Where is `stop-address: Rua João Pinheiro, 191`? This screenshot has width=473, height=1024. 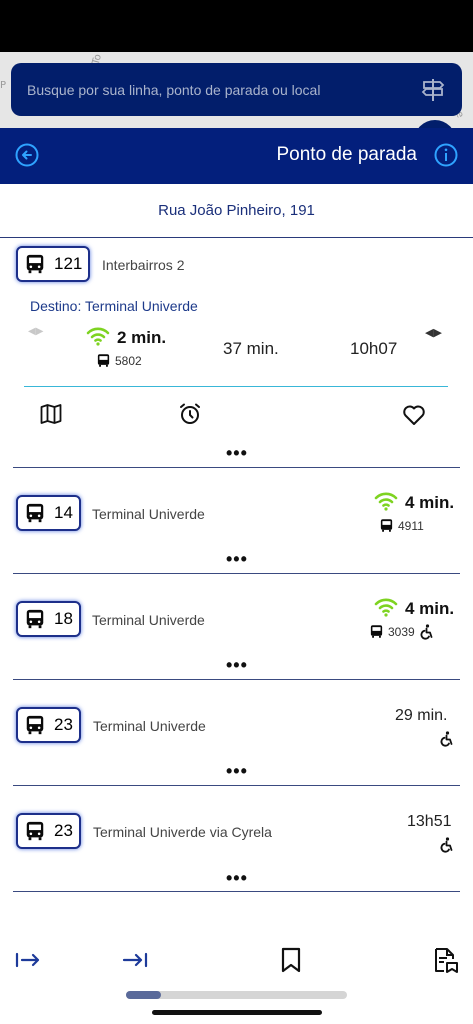
stop-address: Rua João Pinheiro, 191 is located at coordinates (236, 211).